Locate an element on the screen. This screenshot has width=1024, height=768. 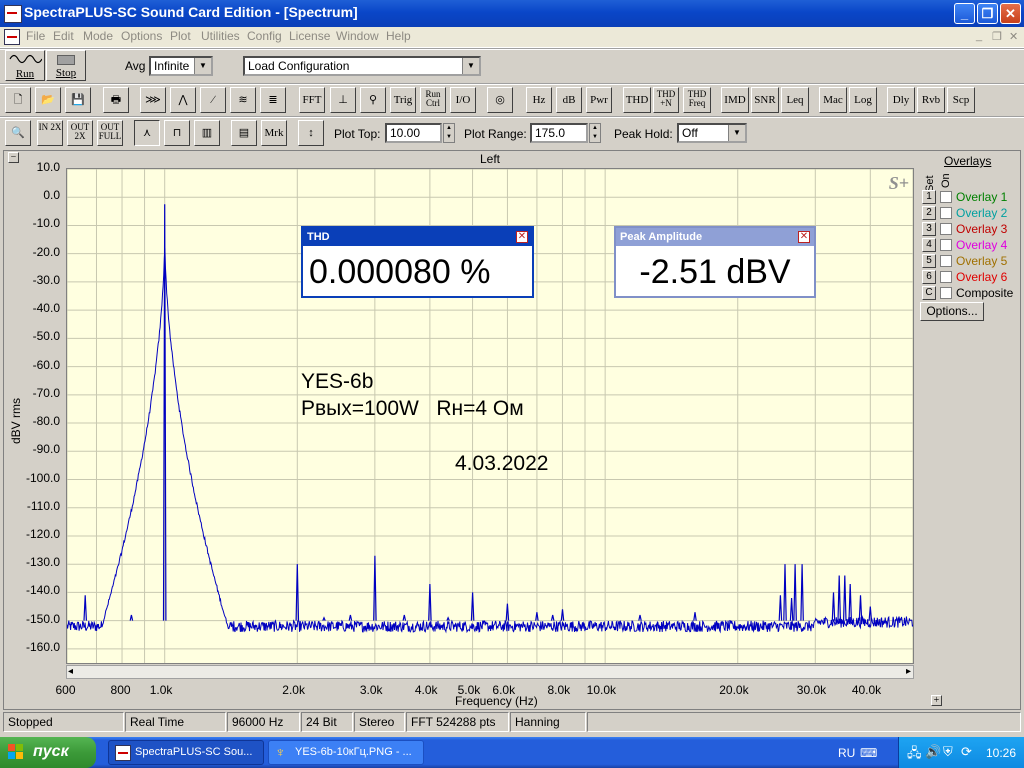
config-select: Load Configuration ▼ is located at coordinates (362, 66).